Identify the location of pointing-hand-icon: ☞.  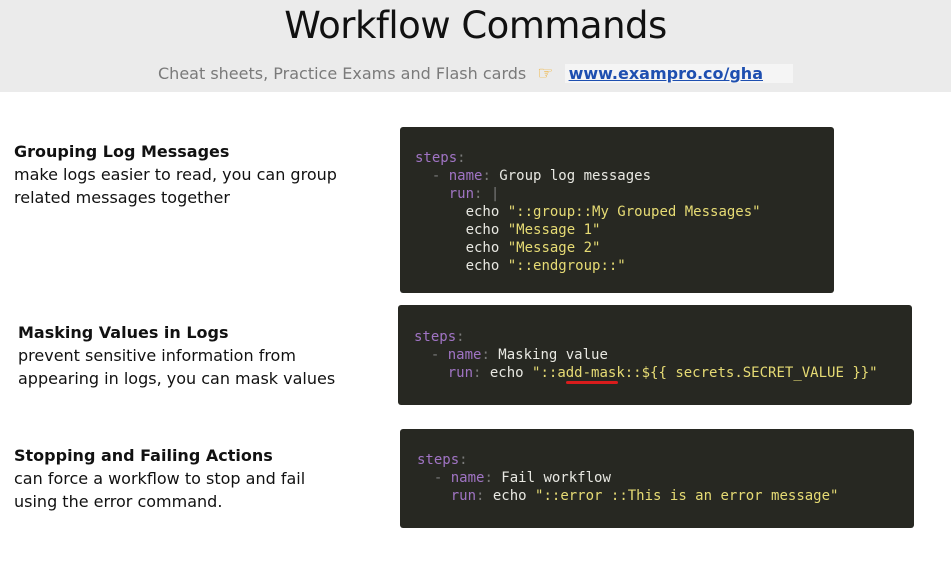
(545, 73).